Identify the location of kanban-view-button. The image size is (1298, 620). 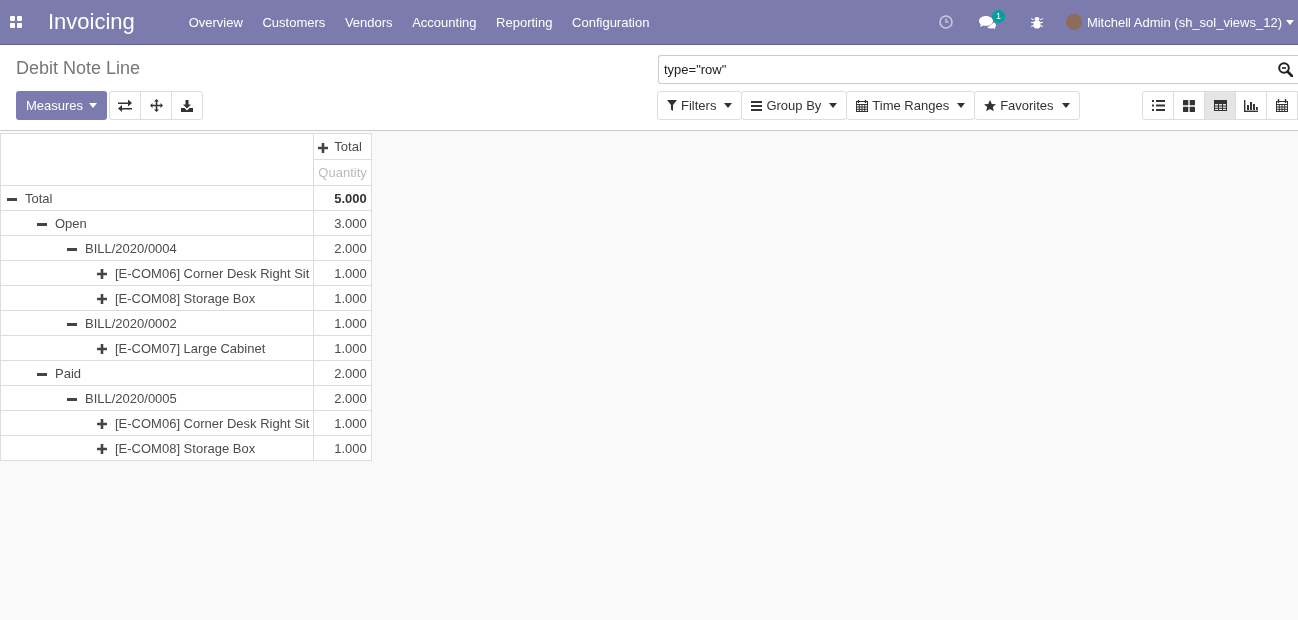
(1189, 105).